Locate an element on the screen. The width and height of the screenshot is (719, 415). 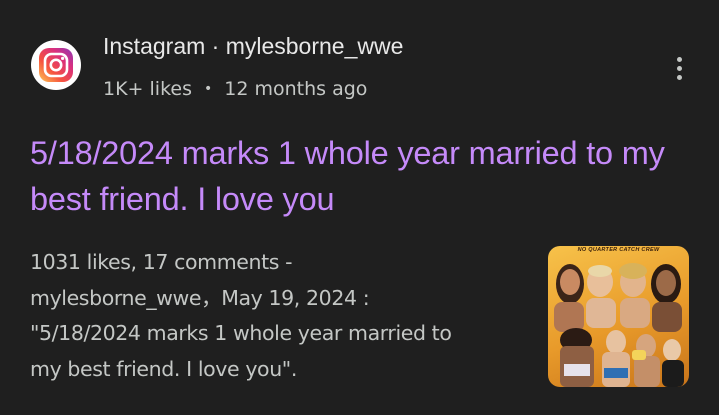
post-age: 12 months ago is located at coordinates (296, 89).